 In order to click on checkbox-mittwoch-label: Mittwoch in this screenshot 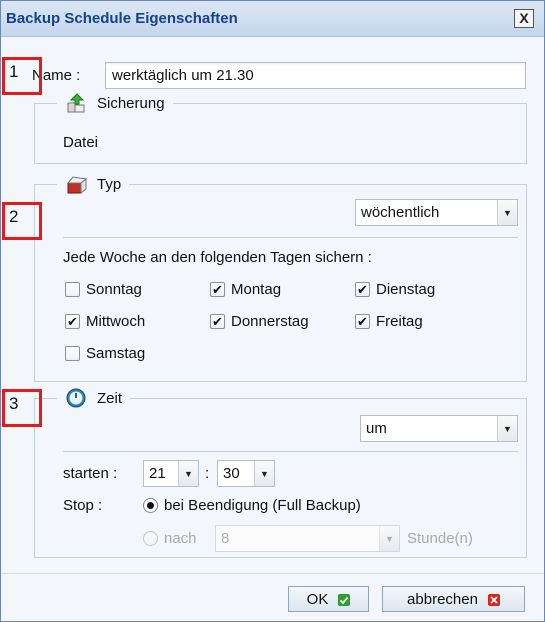, I will do `click(116, 321)`.